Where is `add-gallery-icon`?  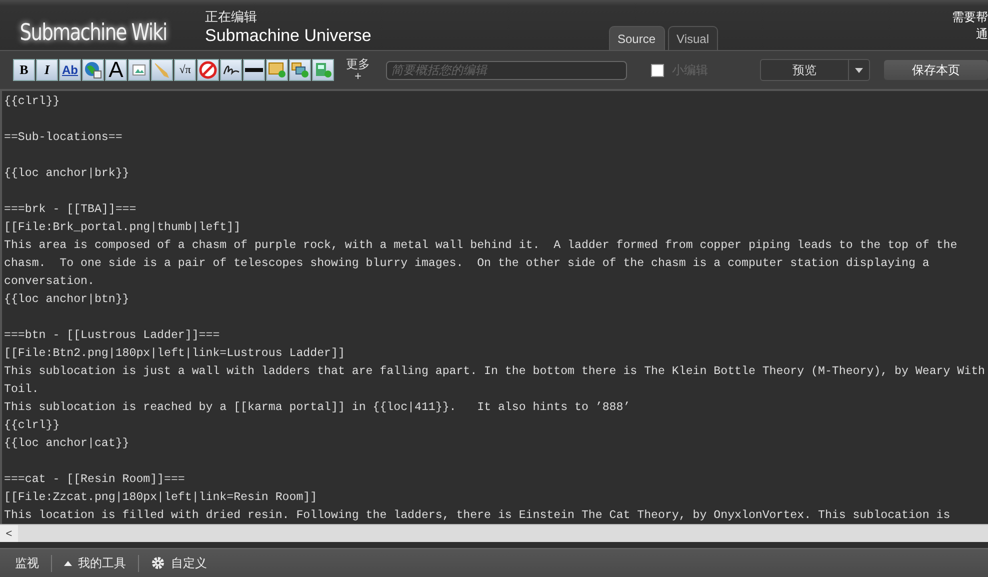
add-gallery-icon is located at coordinates (300, 70).